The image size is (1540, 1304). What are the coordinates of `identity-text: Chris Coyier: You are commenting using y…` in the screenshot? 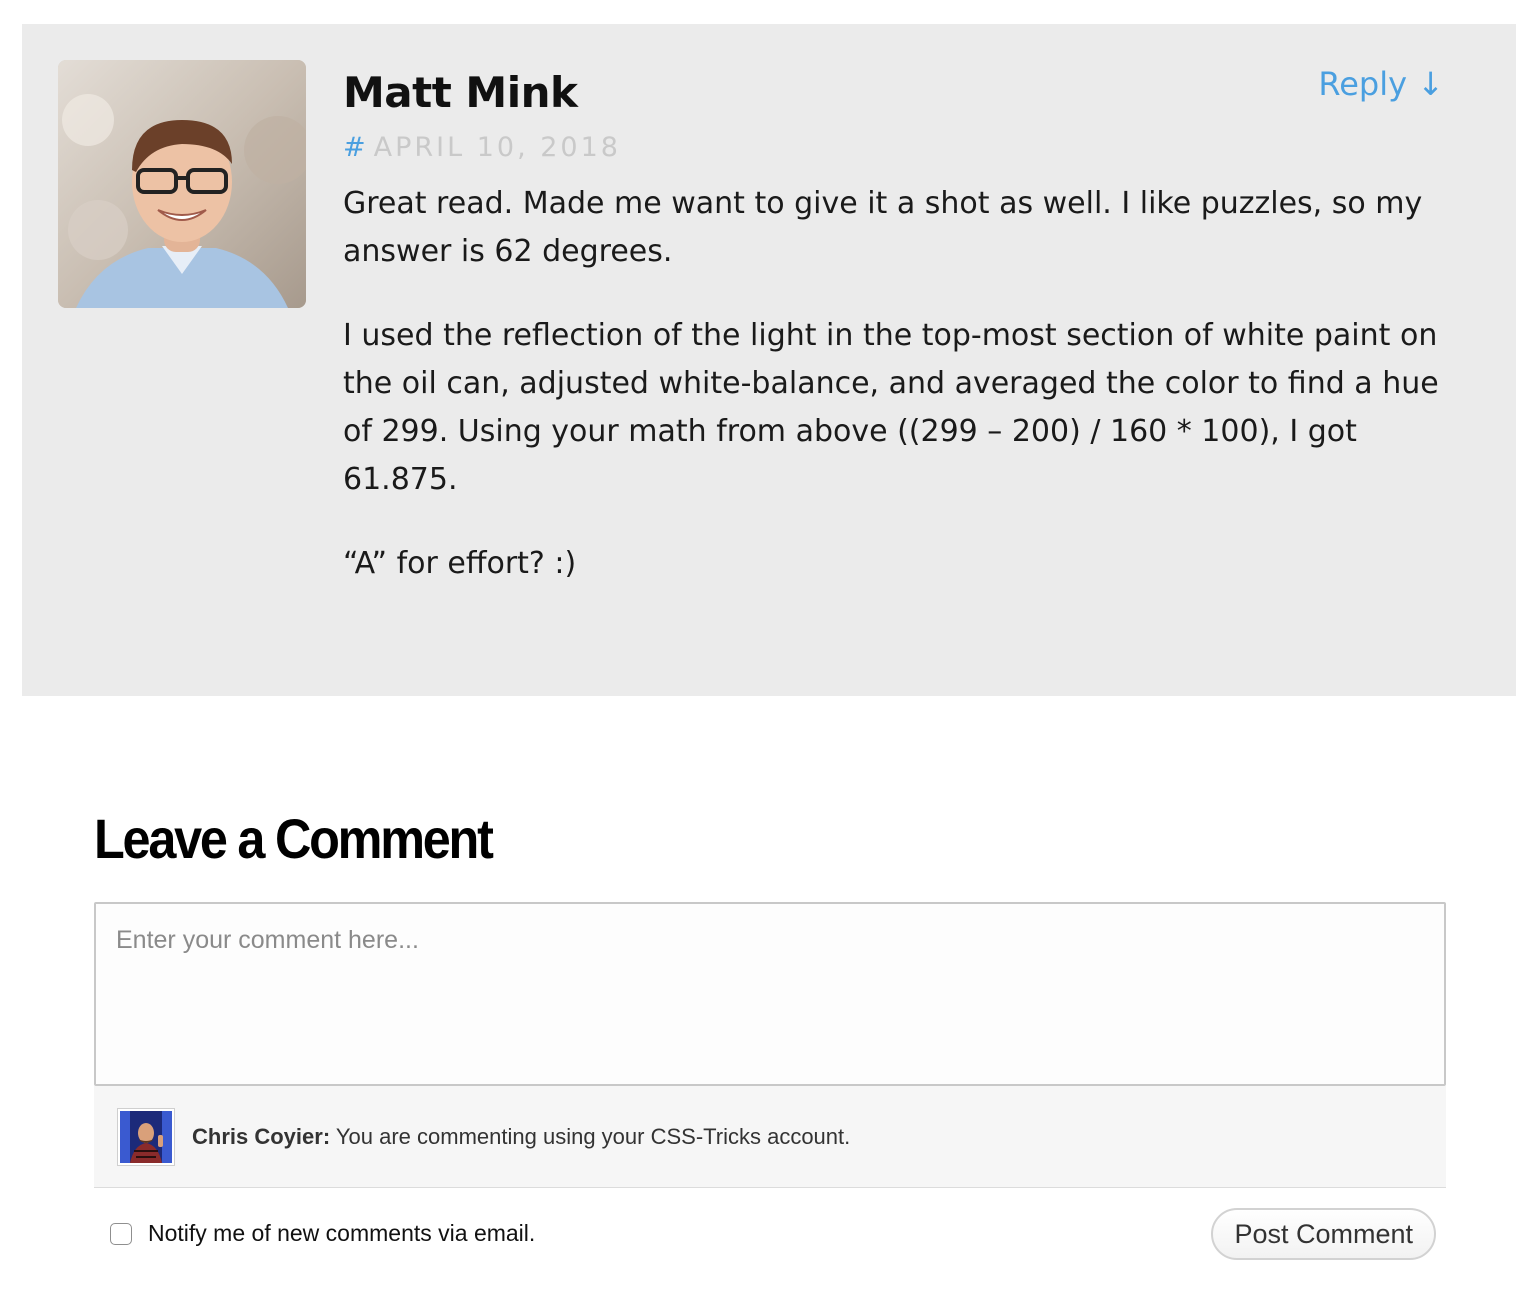 It's located at (521, 1137).